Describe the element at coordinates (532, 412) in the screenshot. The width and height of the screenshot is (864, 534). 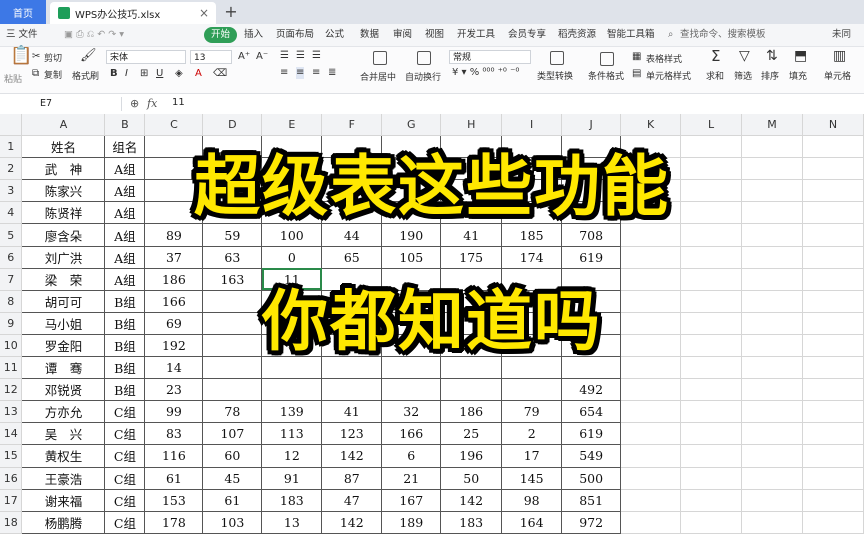
I see `cell-i13: 79` at that location.